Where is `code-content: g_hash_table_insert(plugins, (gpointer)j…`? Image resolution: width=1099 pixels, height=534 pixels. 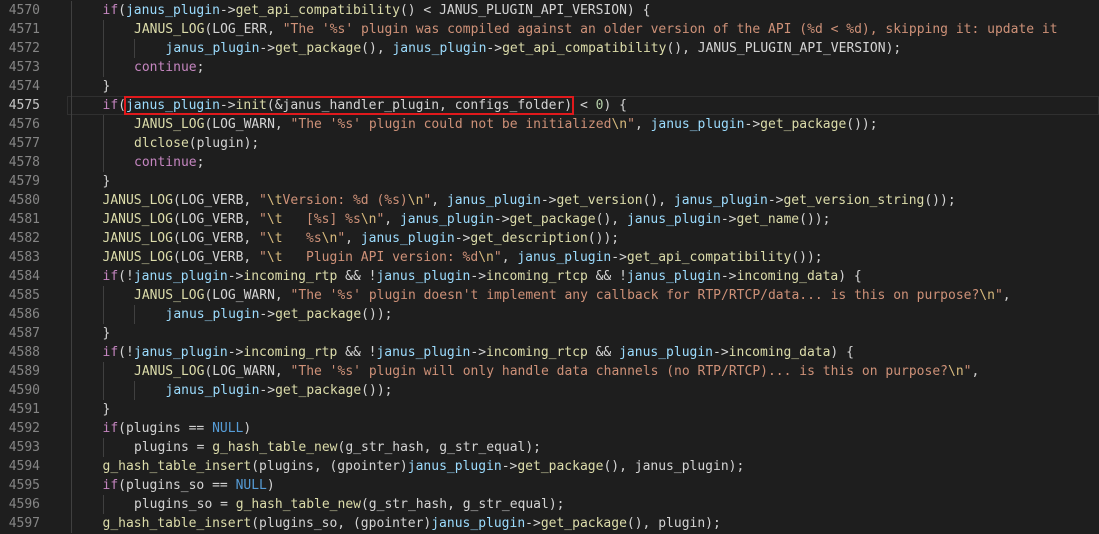 code-content: g_hash_table_insert(plugins, (gpointer)j… is located at coordinates (424, 466).